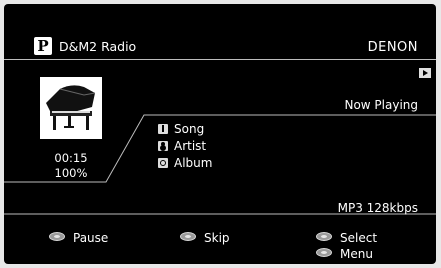 The height and width of the screenshot is (268, 441). Describe the element at coordinates (71, 173) in the screenshot. I see `buffer-percent: 100%` at that location.